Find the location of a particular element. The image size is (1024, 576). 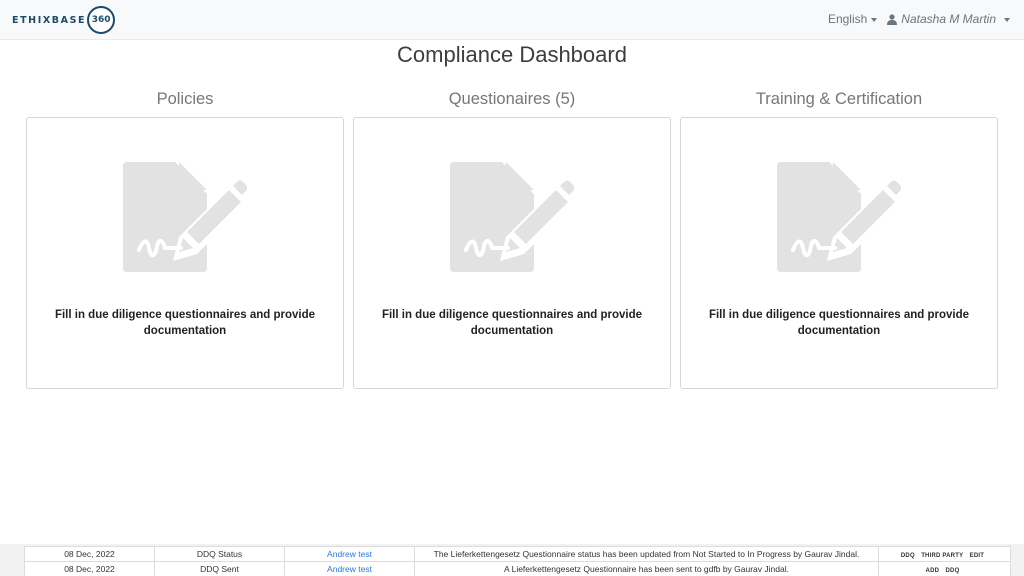

logo-text: ETHIXBASE is located at coordinates (49, 20).